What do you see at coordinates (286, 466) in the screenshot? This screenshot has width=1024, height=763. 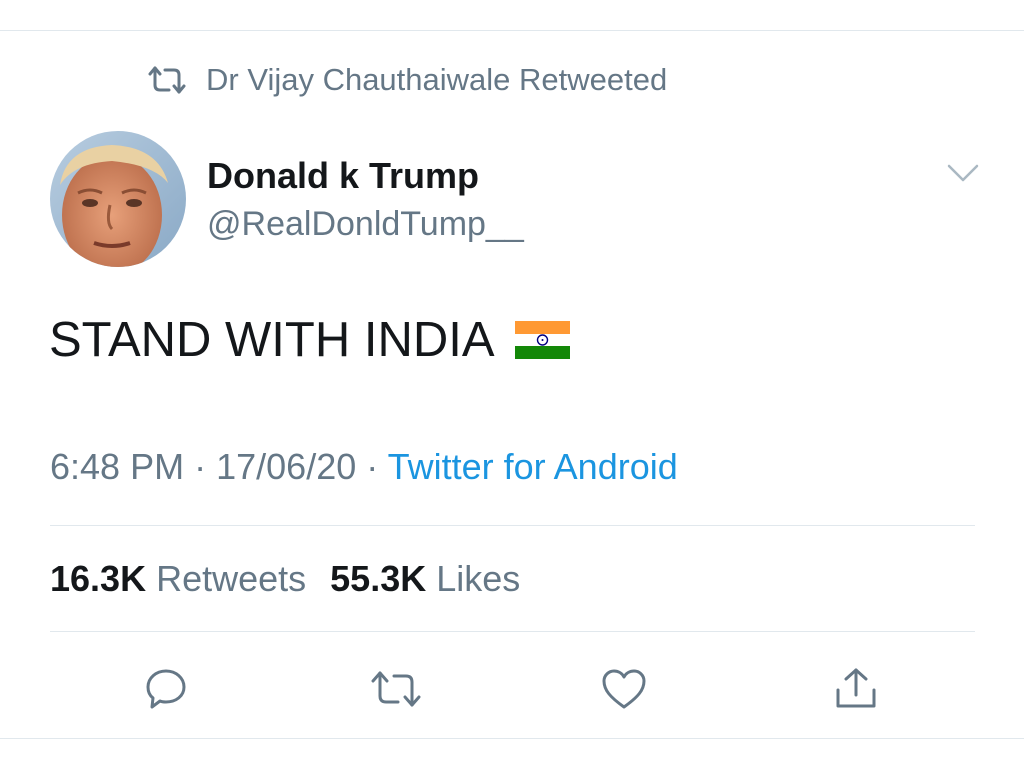 I see `tweet-date: 17/06/20` at bounding box center [286, 466].